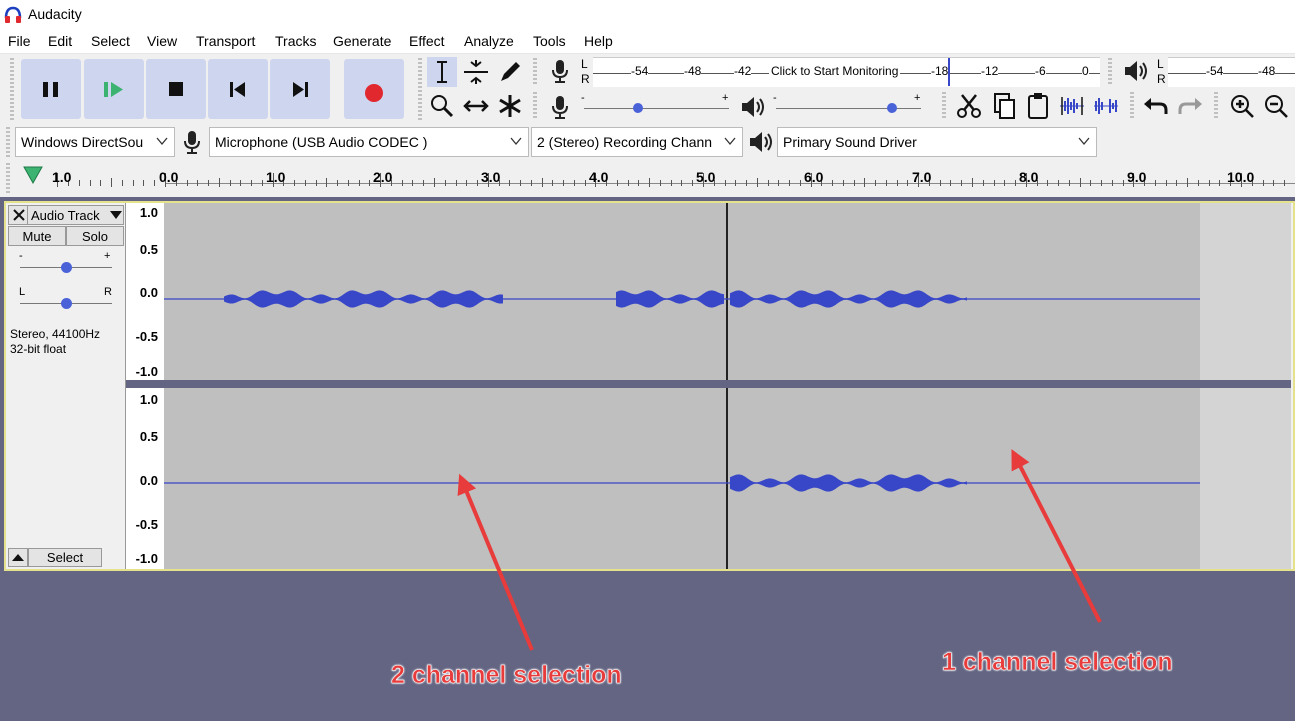 This screenshot has width=1295, height=721. I want to click on arrow-two-channel, so click(495, 562).